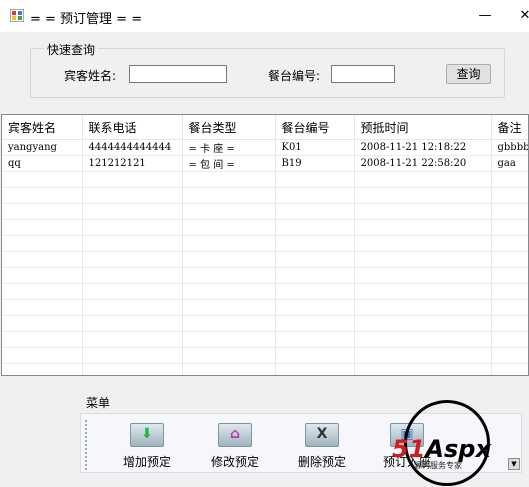 This screenshot has height=487, width=529. I want to click on guest-name-label: 宾客姓名:, so click(90, 76).